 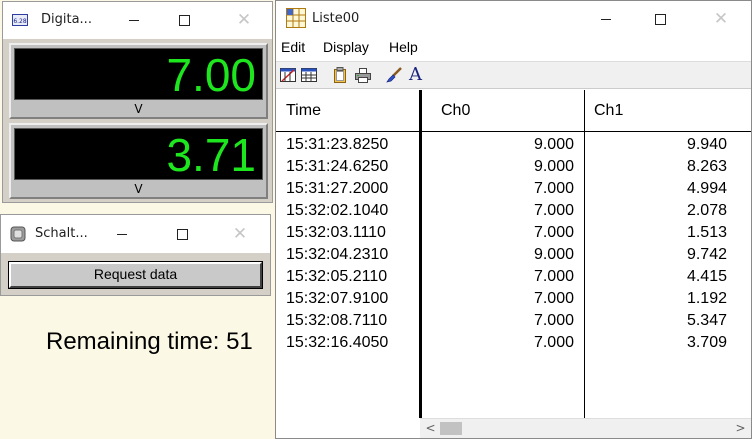 What do you see at coordinates (513, 75) in the screenshot?
I see `toolbar: A` at bounding box center [513, 75].